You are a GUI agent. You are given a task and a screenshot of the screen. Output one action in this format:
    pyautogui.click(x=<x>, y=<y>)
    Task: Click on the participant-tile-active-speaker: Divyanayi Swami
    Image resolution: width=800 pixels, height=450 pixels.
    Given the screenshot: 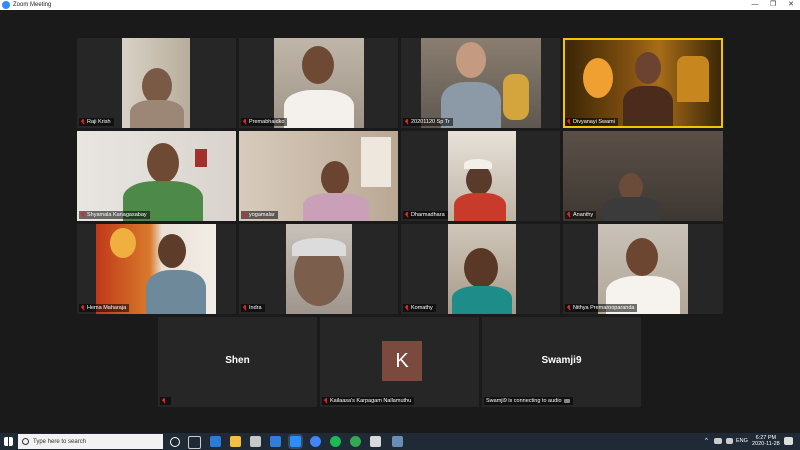 What is the action you would take?
    pyautogui.click(x=643, y=83)
    